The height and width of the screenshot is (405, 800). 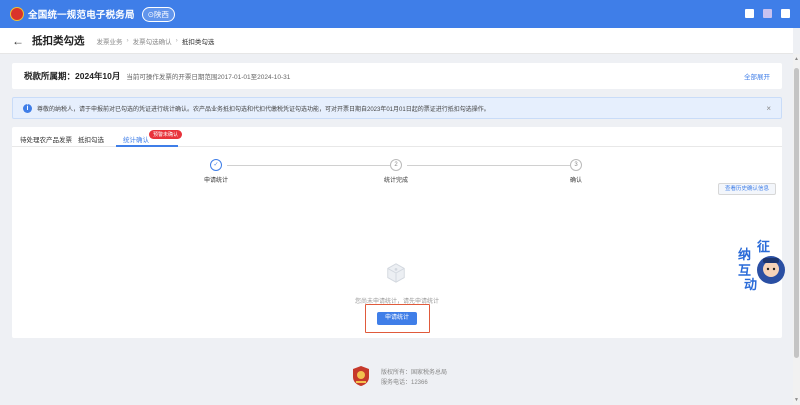 I want to click on tax-bureau-emblem-icon, so click(x=17, y=14).